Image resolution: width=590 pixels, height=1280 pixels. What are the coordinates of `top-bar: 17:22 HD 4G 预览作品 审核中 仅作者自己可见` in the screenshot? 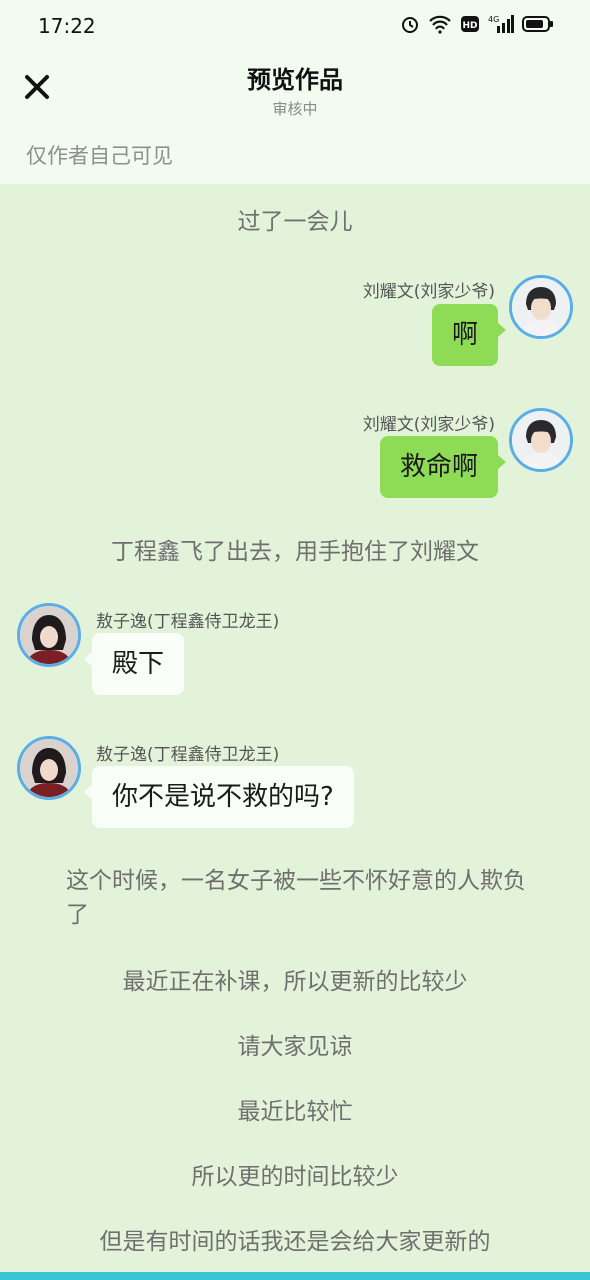 It's located at (295, 92).